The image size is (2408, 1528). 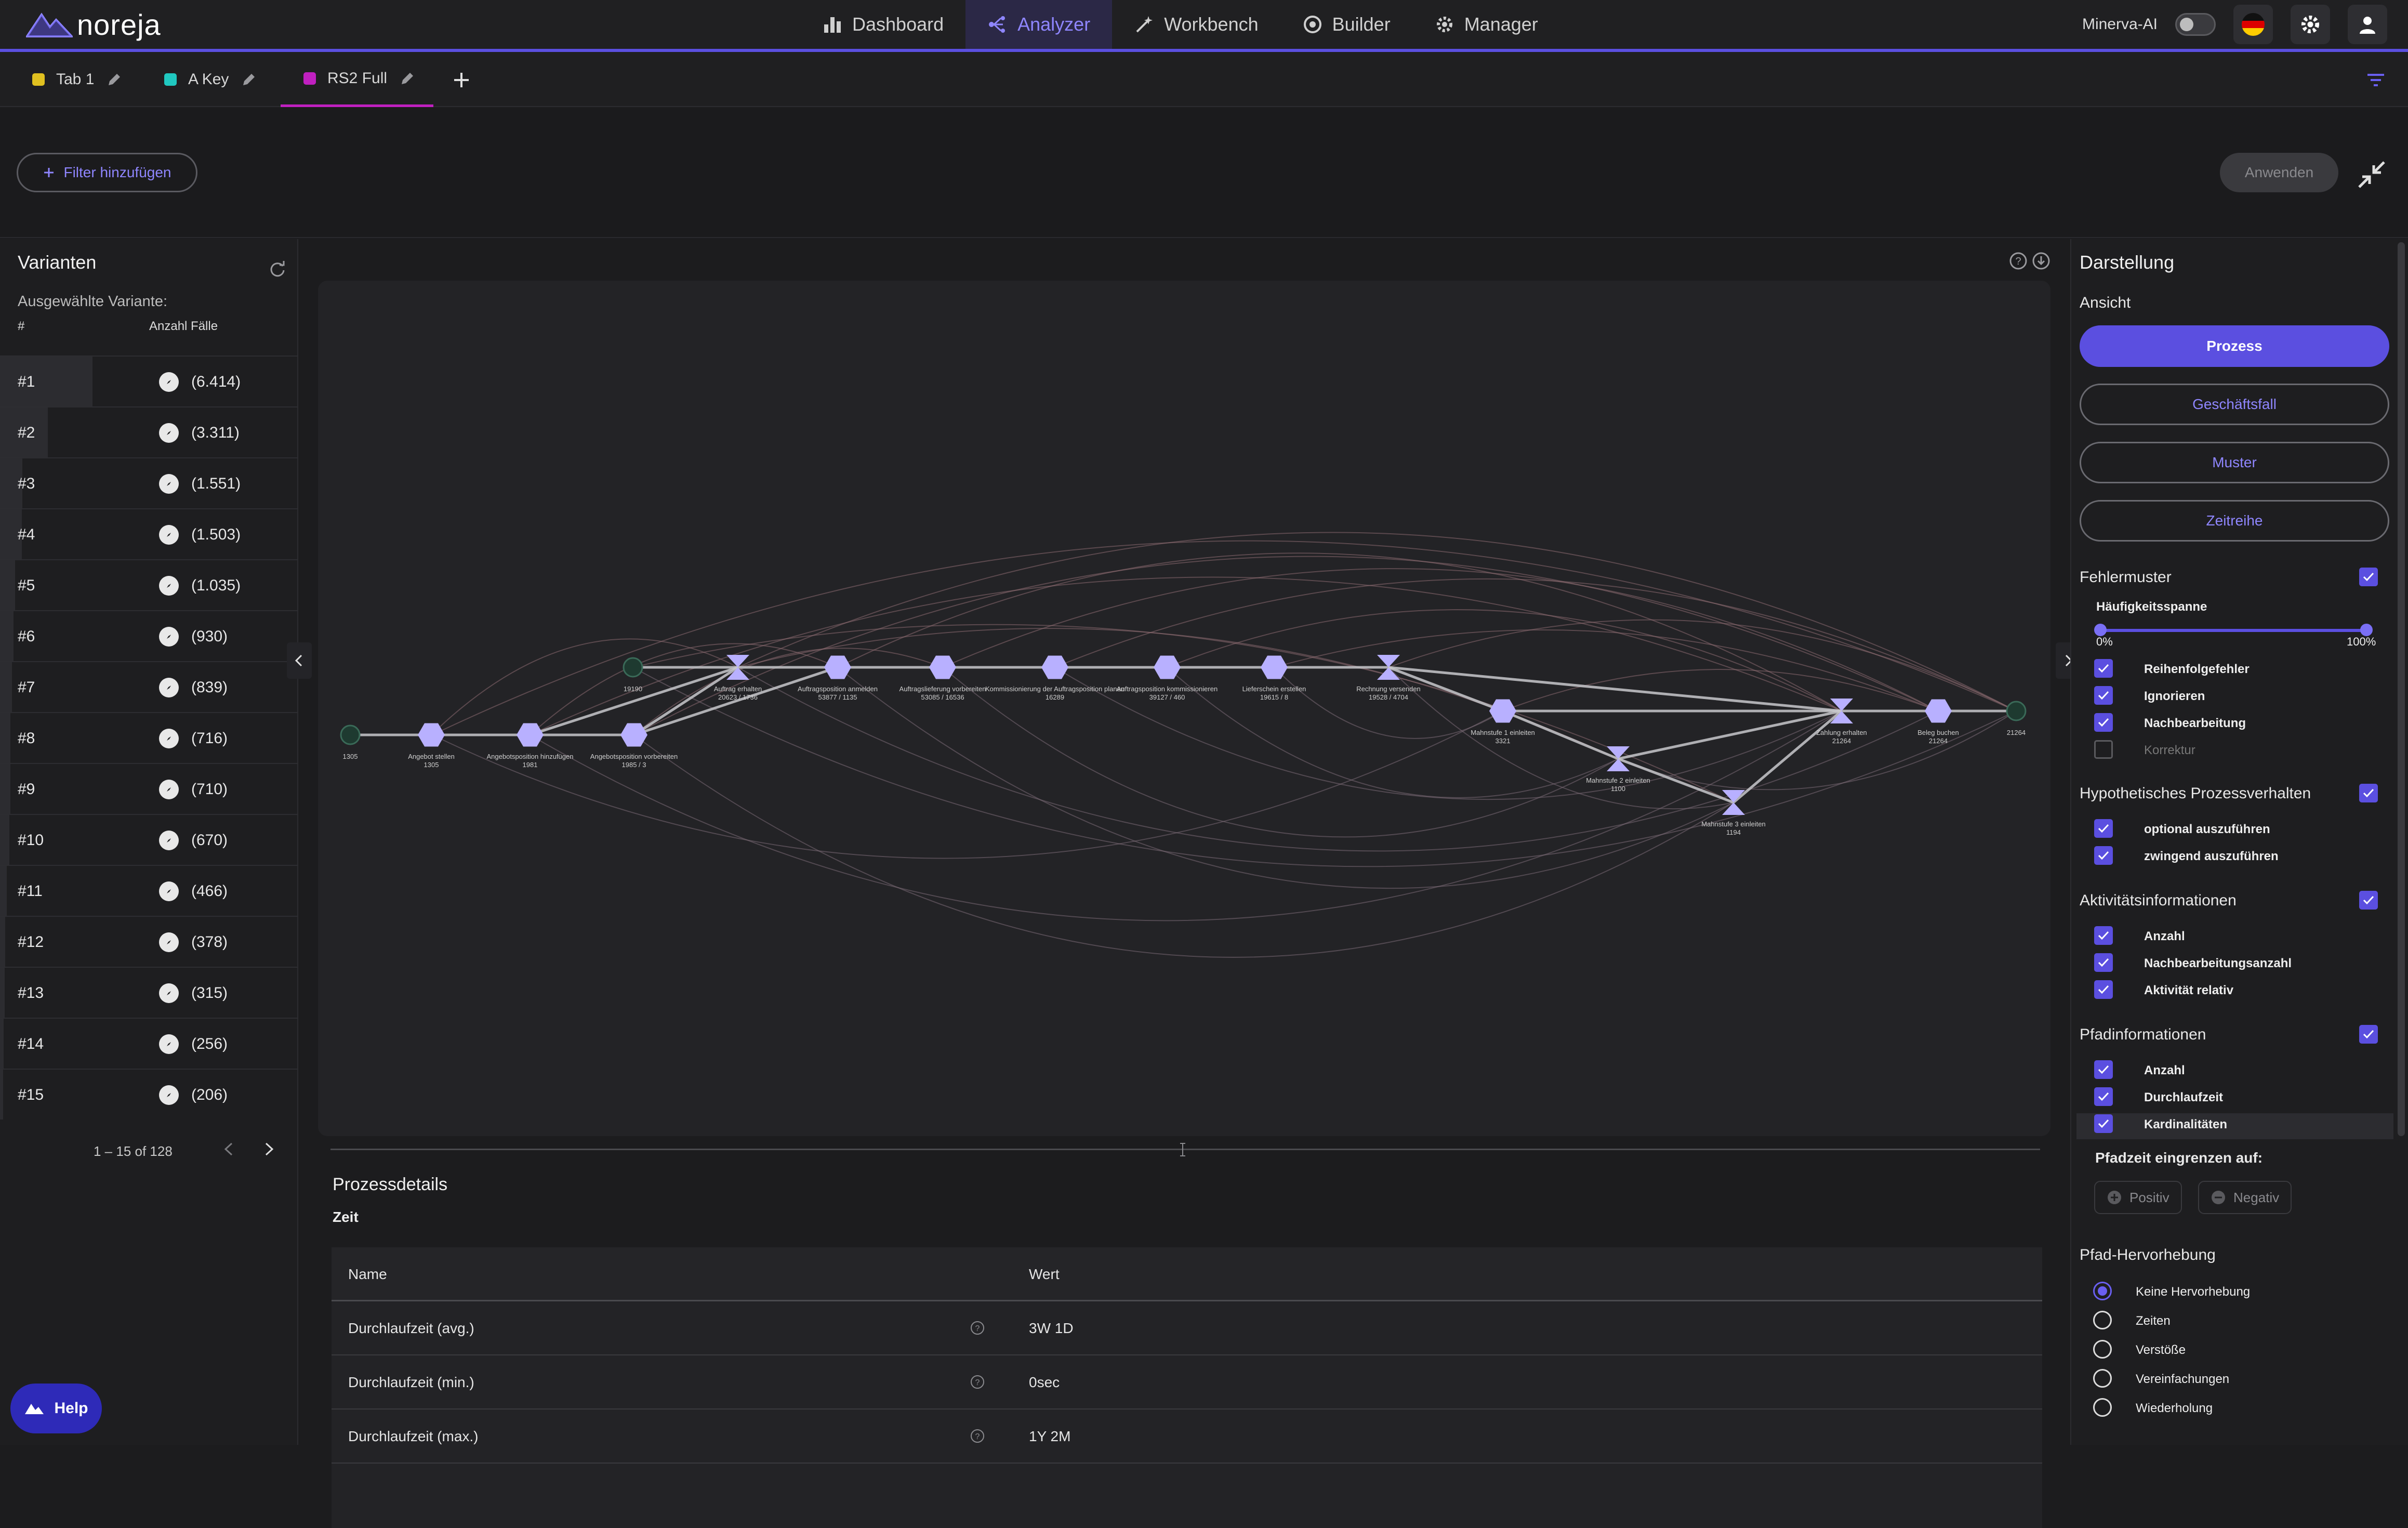 I want to click on view-timeseries-button: Zeitreihe, so click(x=2235, y=521).